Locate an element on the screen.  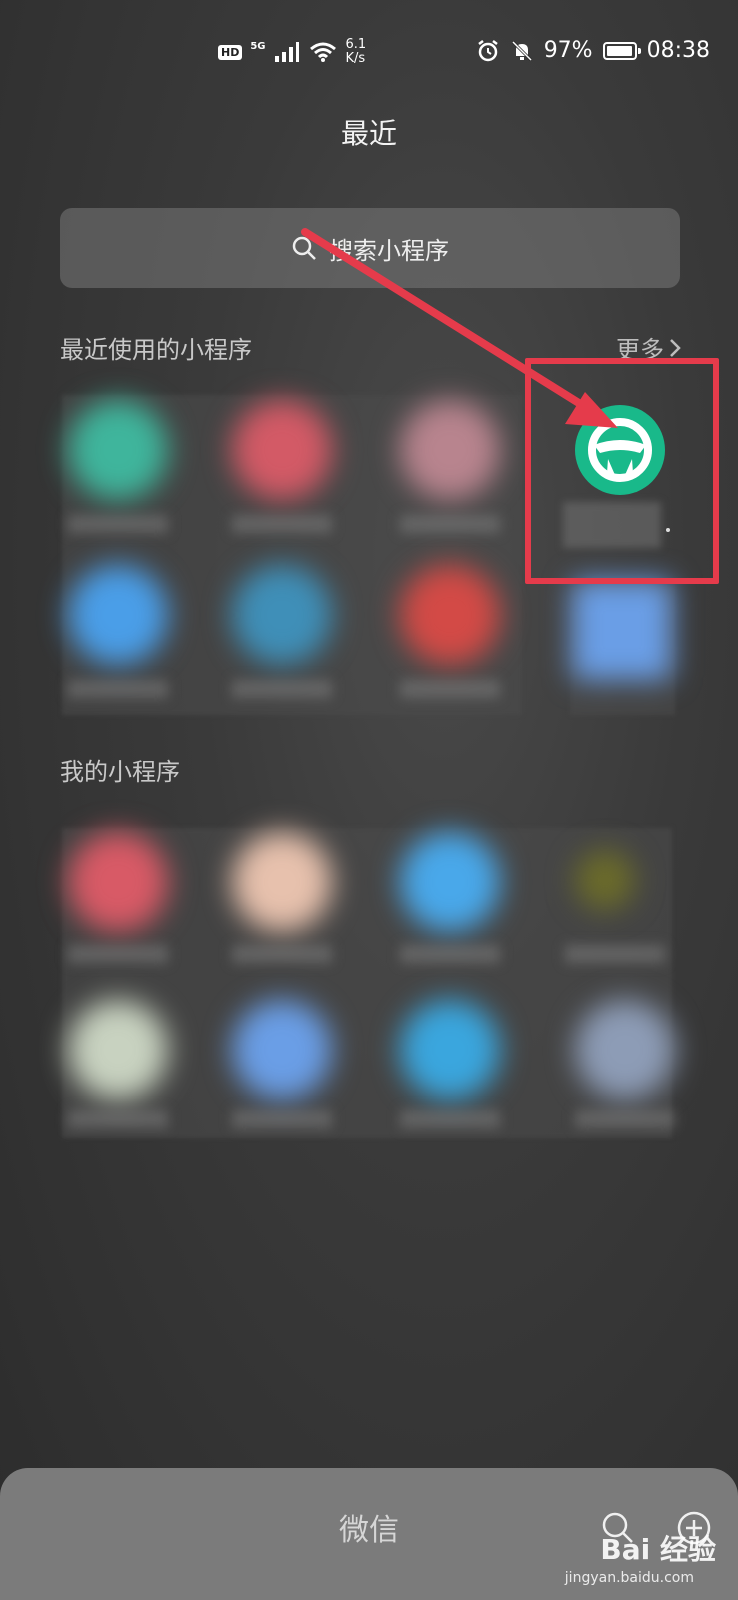
battery-percent: 97% is located at coordinates (568, 50).